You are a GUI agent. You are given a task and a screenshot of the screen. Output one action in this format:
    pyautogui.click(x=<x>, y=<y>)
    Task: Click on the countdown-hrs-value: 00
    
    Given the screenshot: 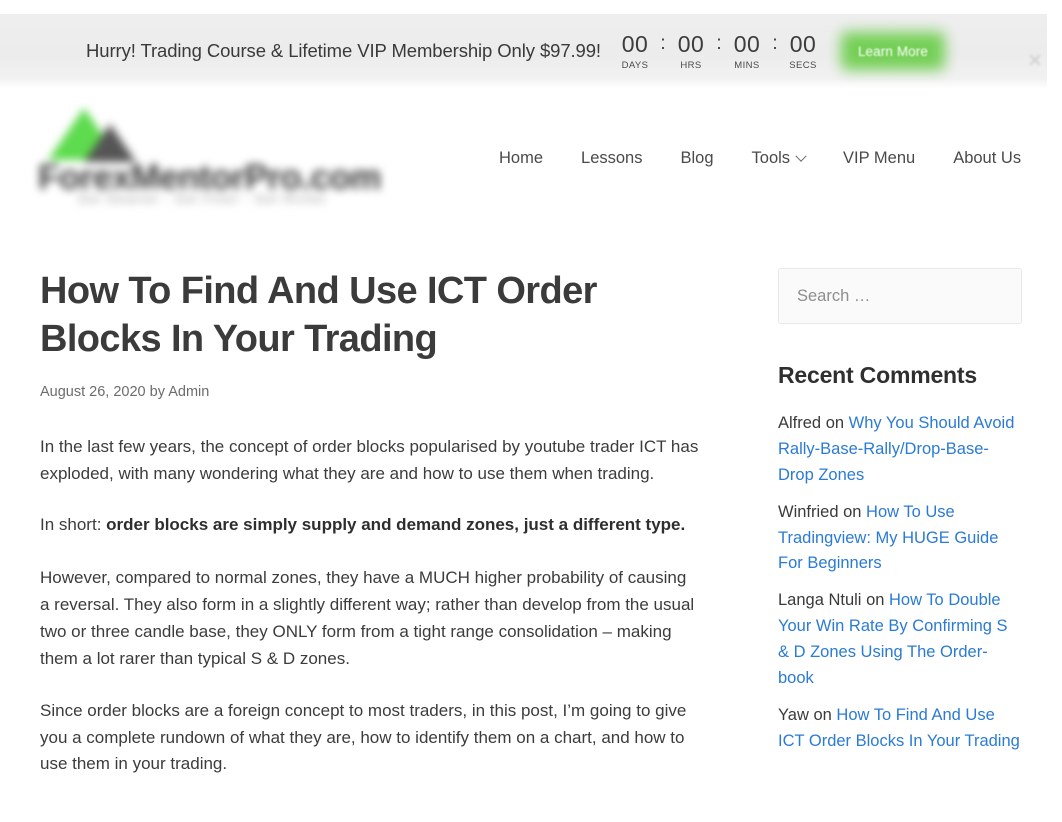 What is the action you would take?
    pyautogui.click(x=691, y=44)
    